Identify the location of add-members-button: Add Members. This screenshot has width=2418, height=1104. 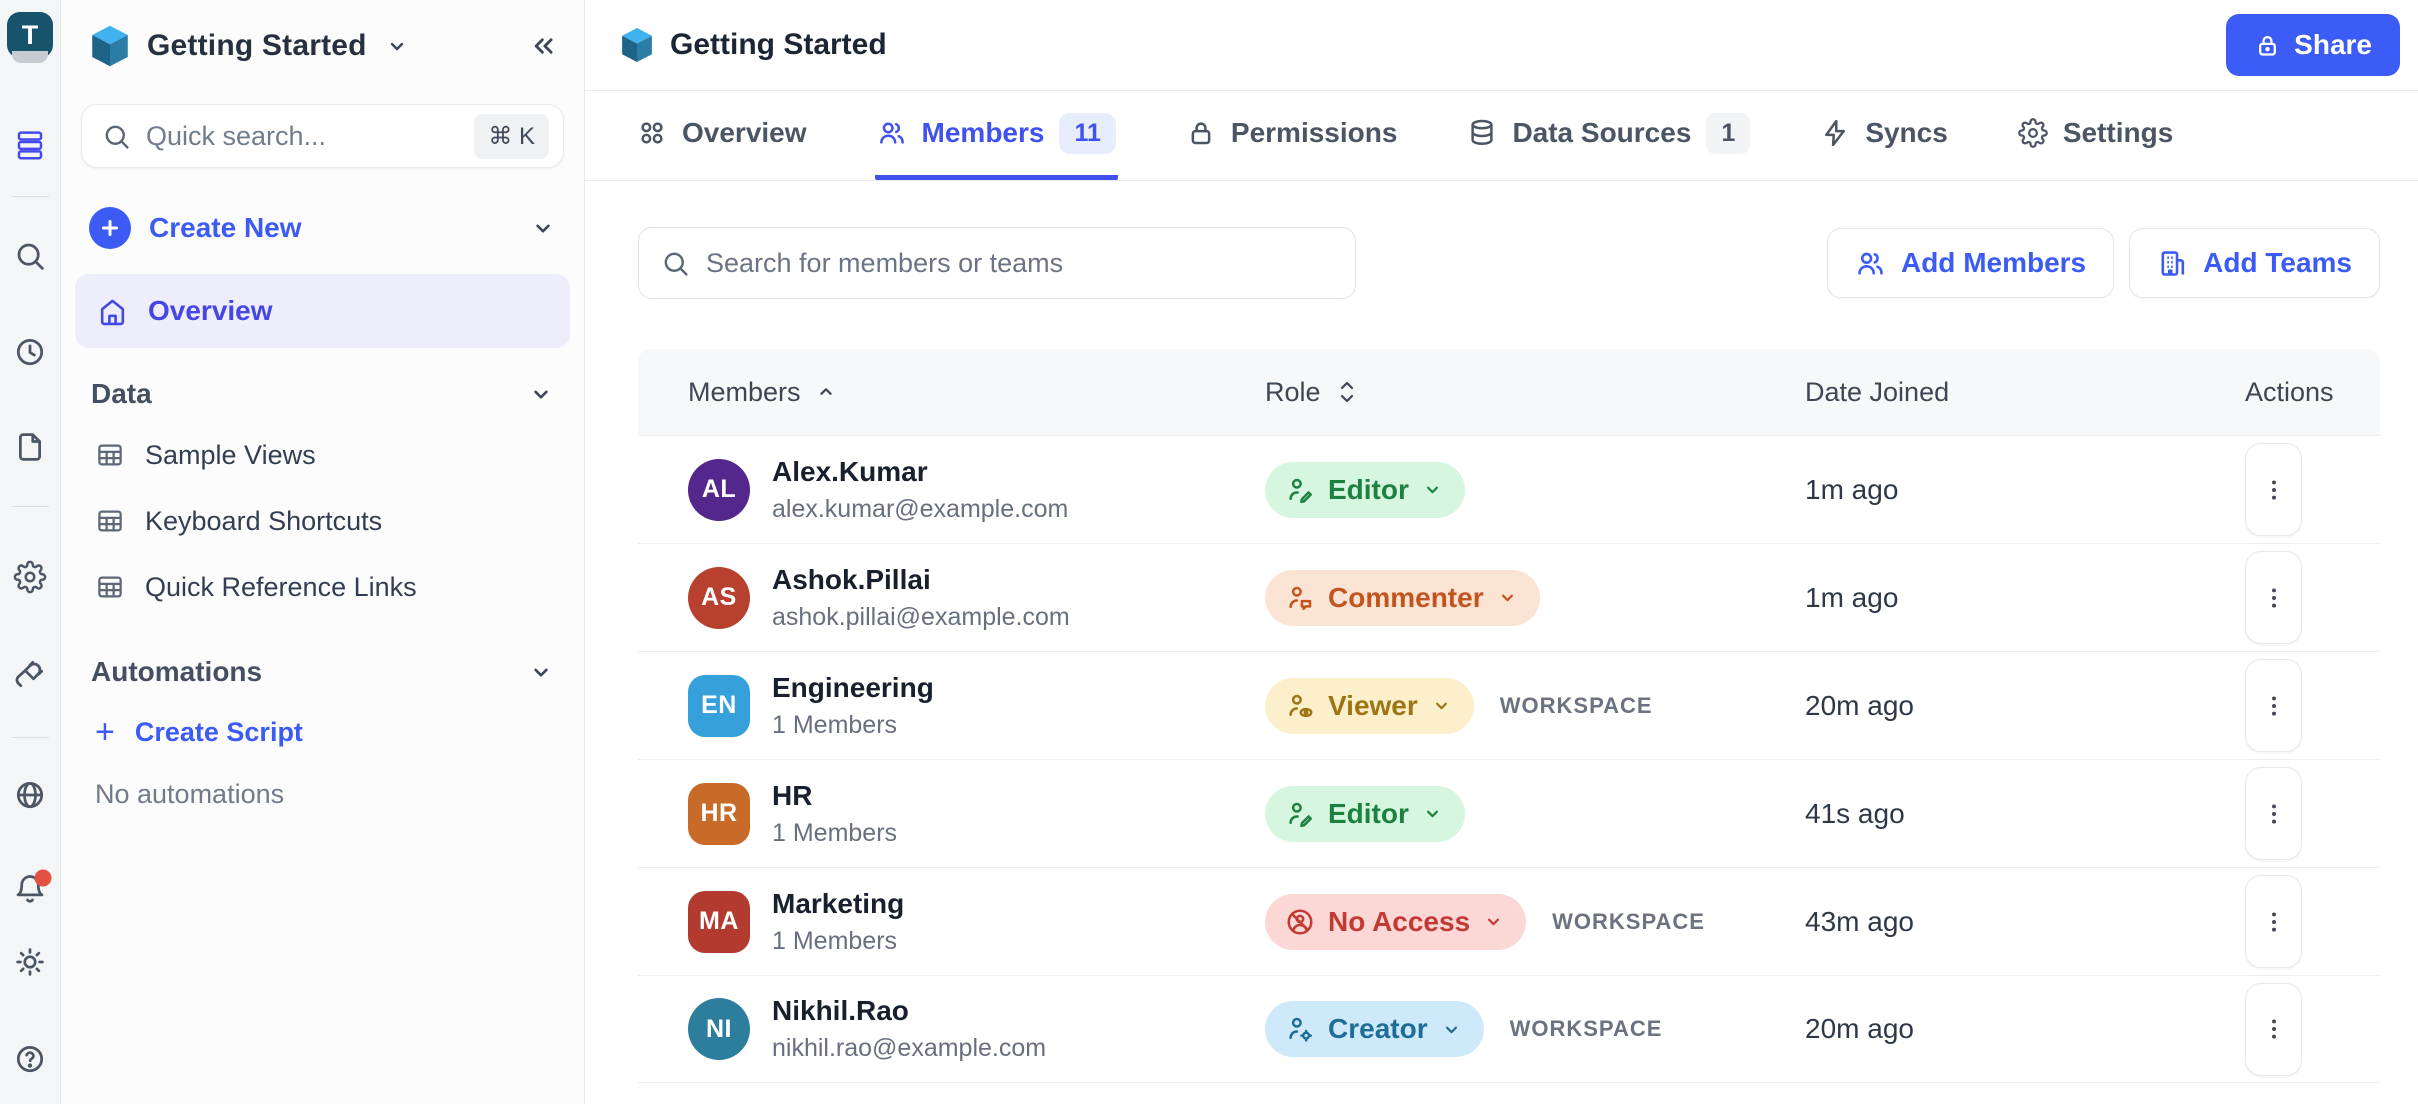
(1970, 263).